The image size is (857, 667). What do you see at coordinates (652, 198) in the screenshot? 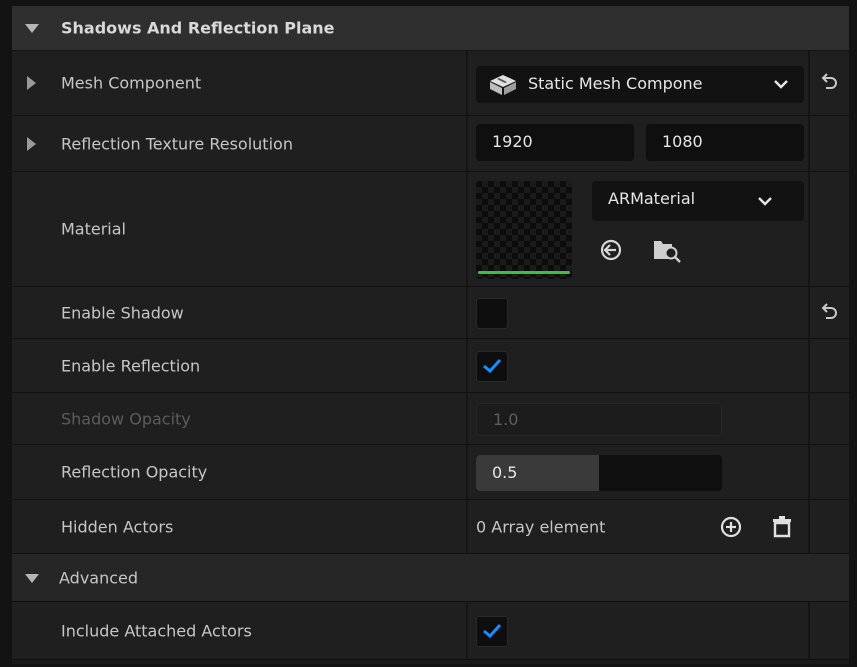
I see `material-value: ARMaterial` at bounding box center [652, 198].